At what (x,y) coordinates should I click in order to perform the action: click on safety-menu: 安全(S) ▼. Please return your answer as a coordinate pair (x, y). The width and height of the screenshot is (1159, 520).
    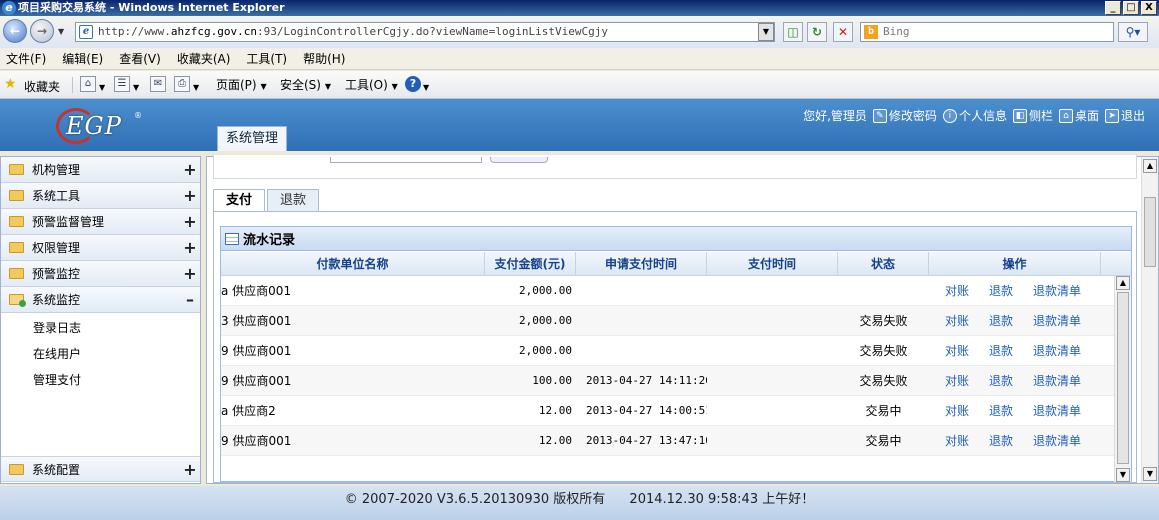
    Looking at the image, I should click on (305, 86).